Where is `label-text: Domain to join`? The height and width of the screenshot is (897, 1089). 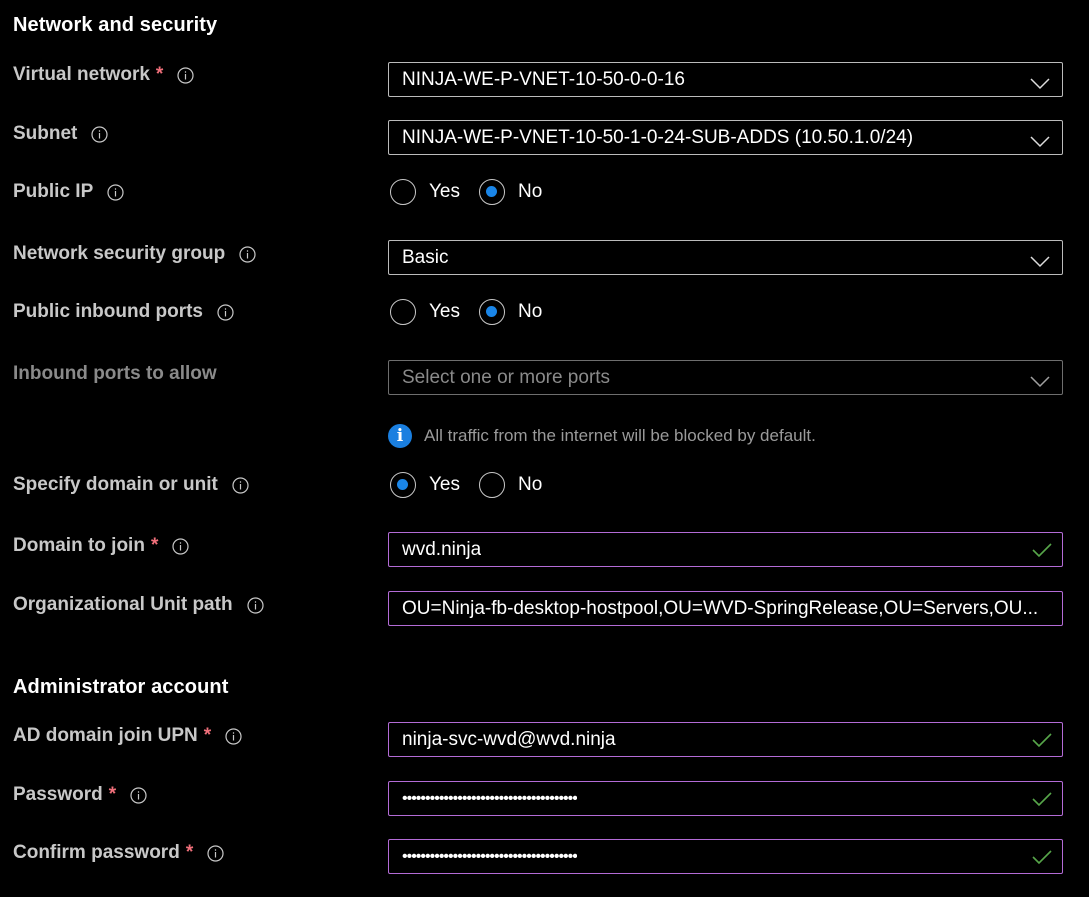
label-text: Domain to join is located at coordinates (79, 545).